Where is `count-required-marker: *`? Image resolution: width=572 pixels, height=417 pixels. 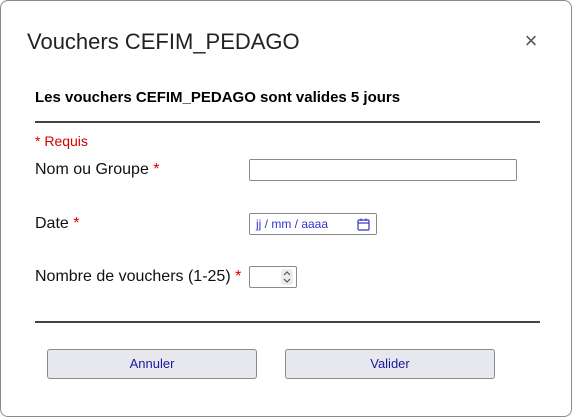 count-required-marker: * is located at coordinates (238, 276).